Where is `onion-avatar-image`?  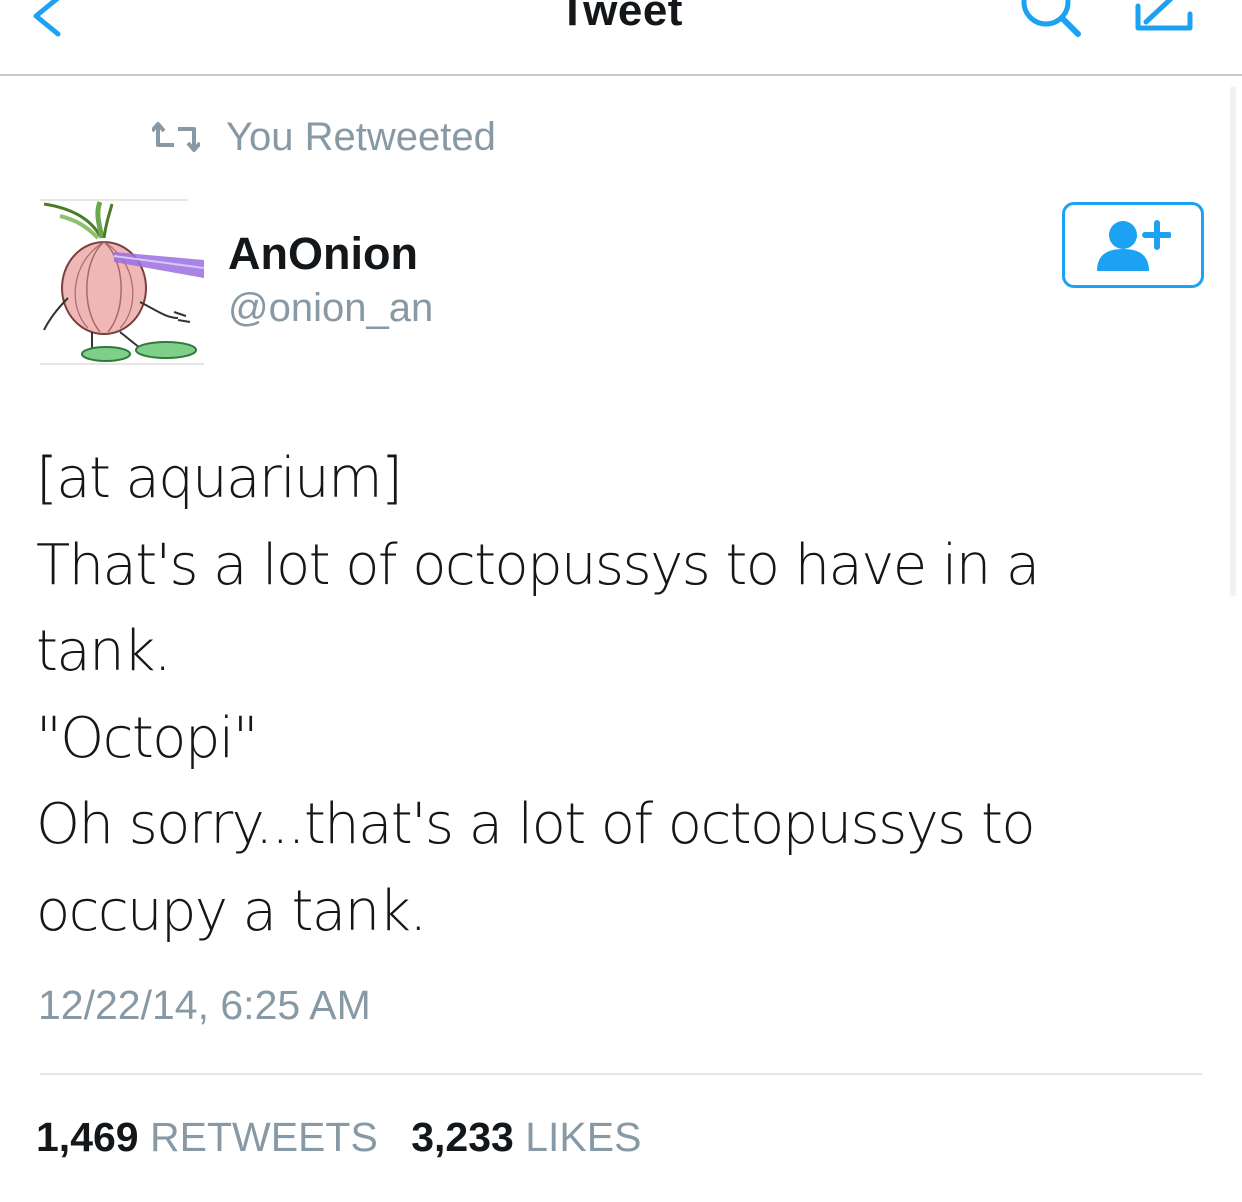 onion-avatar-image is located at coordinates (122, 282).